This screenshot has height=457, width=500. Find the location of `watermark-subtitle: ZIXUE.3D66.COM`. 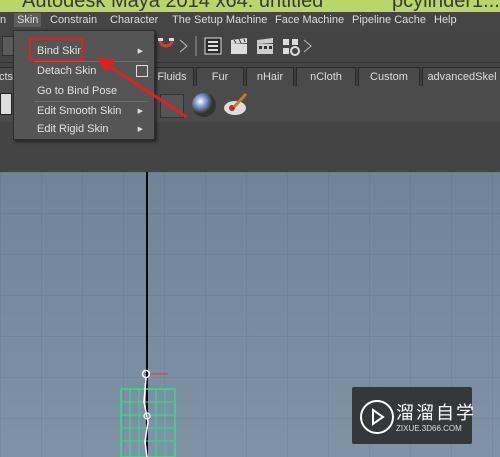

watermark-subtitle: ZIXUE.3D66.COM is located at coordinates (429, 428).